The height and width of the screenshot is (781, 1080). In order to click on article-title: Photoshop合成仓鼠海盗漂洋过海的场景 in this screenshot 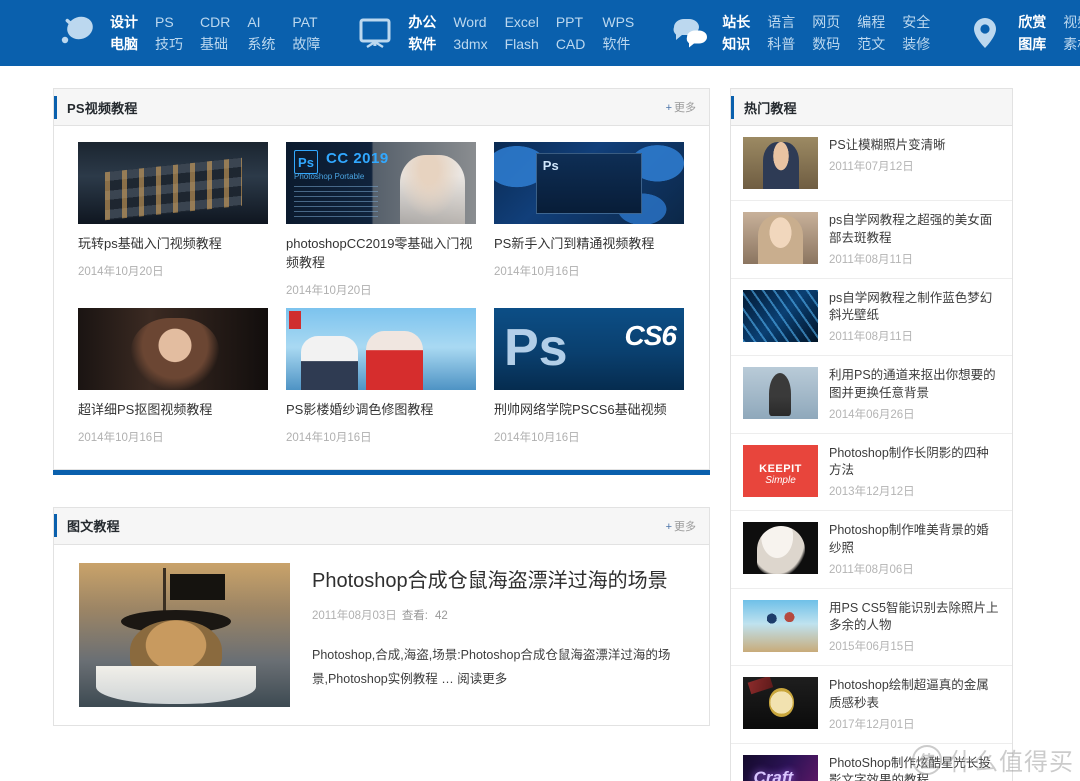, I will do `click(501, 581)`.